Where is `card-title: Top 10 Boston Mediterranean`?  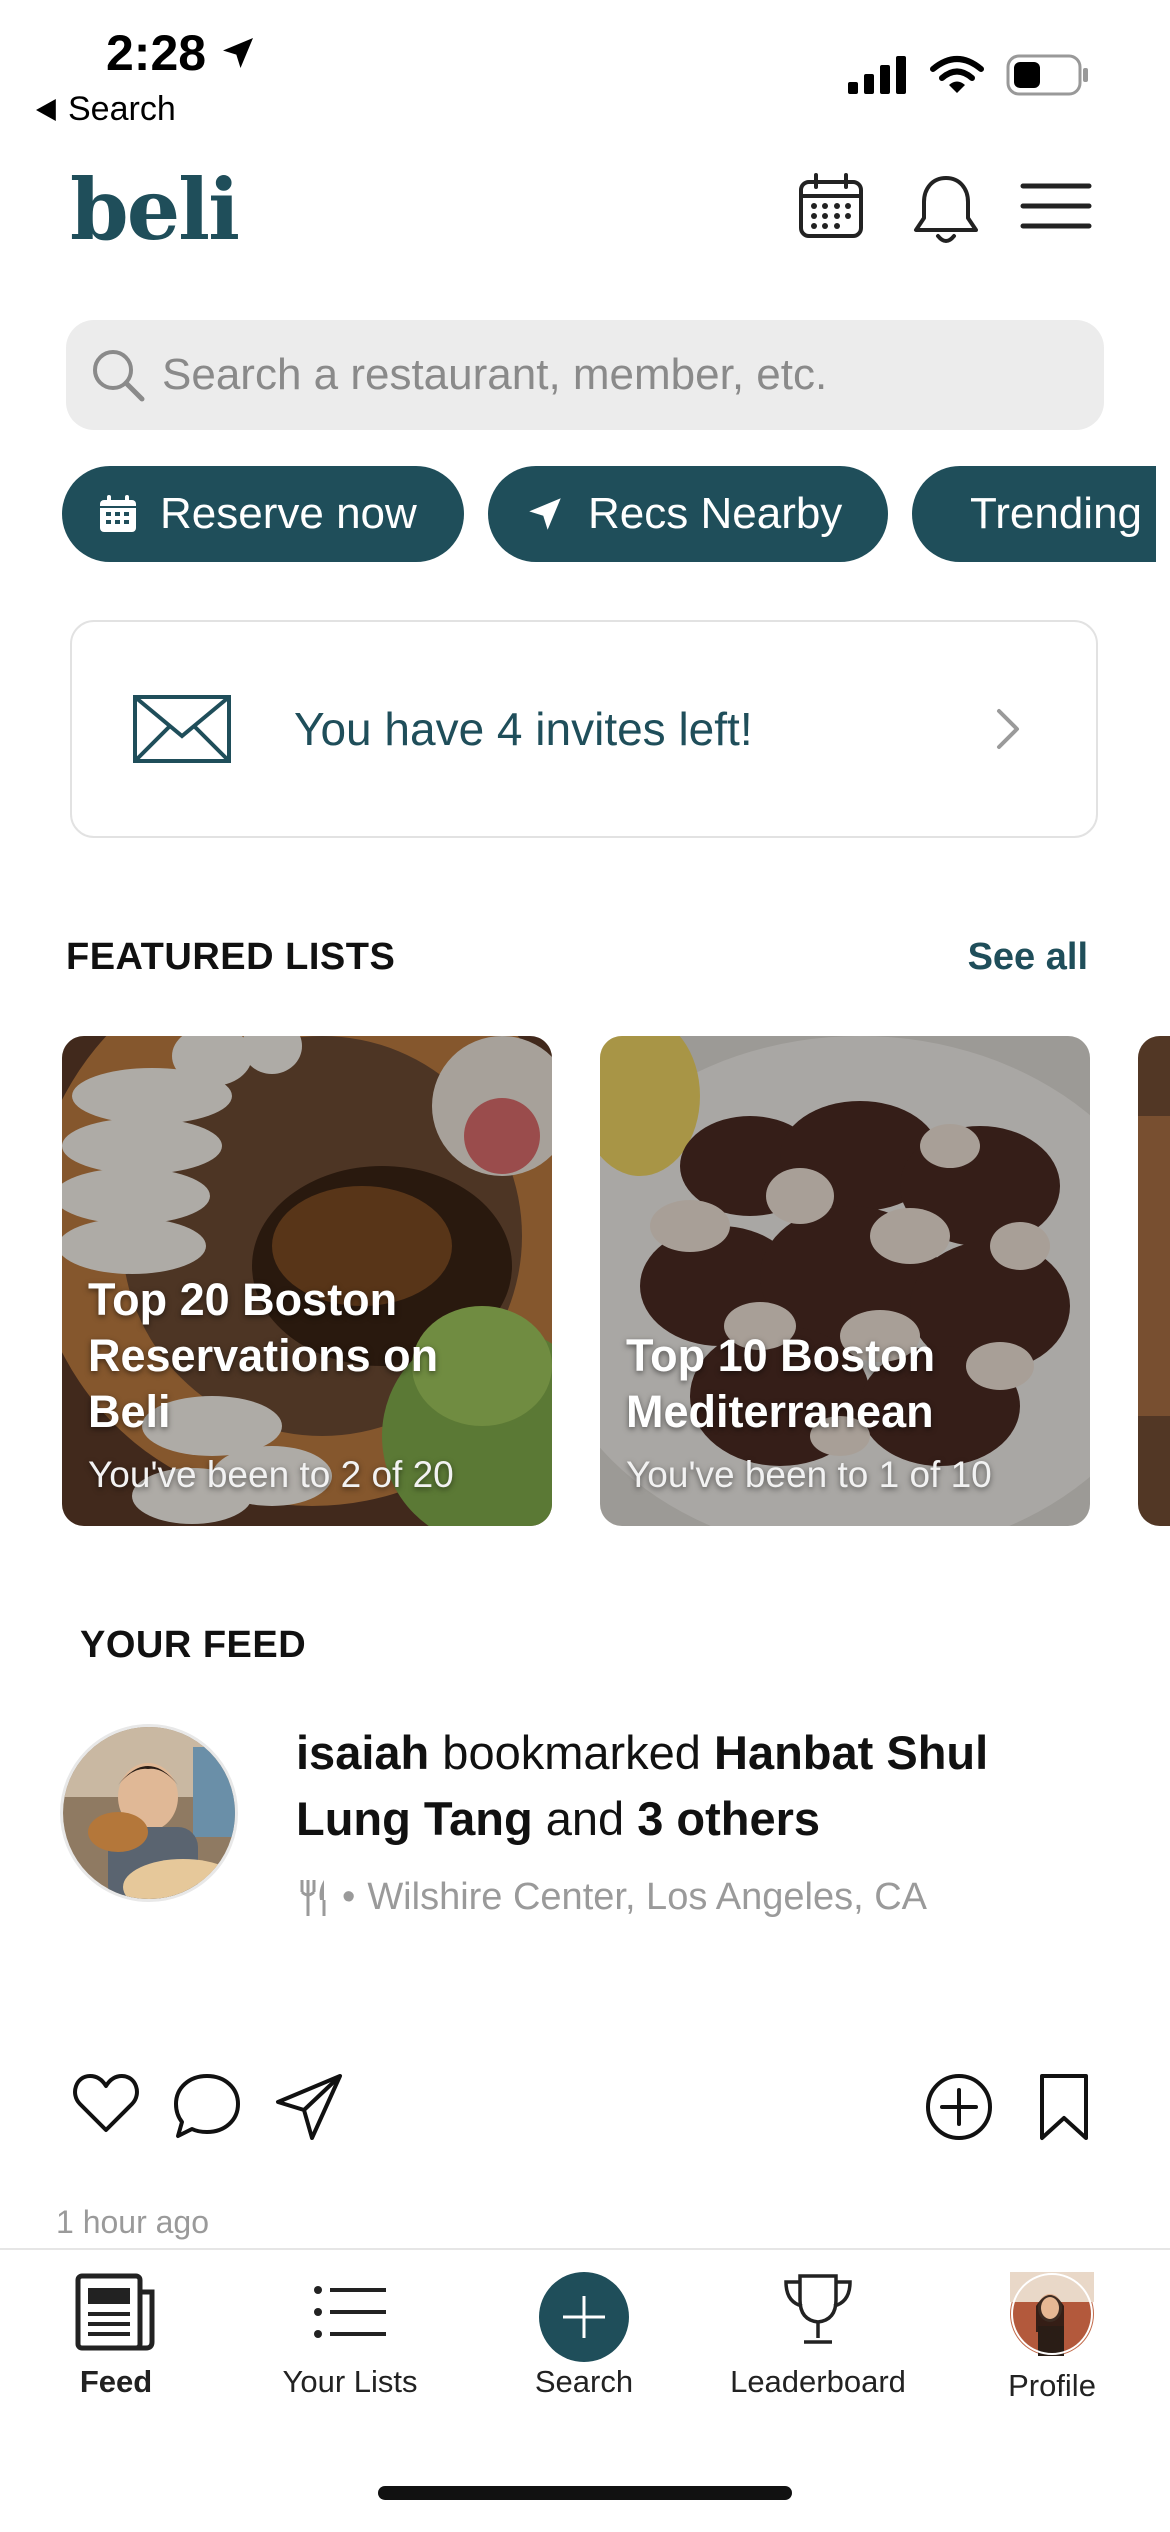 card-title: Top 10 Boston Mediterranean is located at coordinates (781, 1383).